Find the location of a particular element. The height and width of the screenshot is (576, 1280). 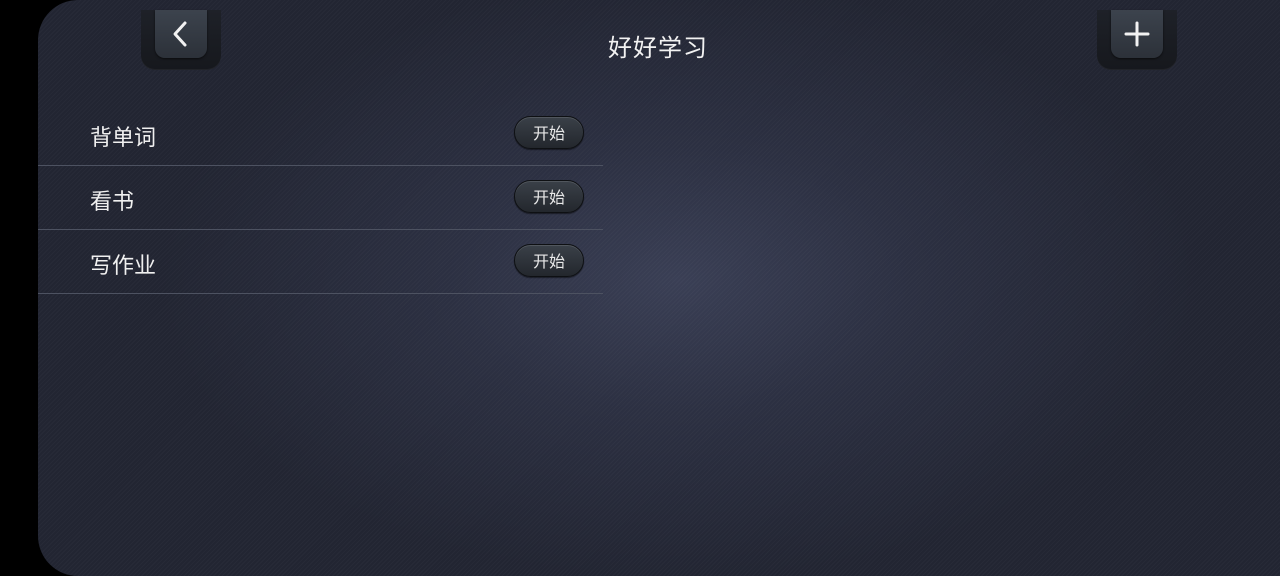

back-button-face is located at coordinates (181, 34).